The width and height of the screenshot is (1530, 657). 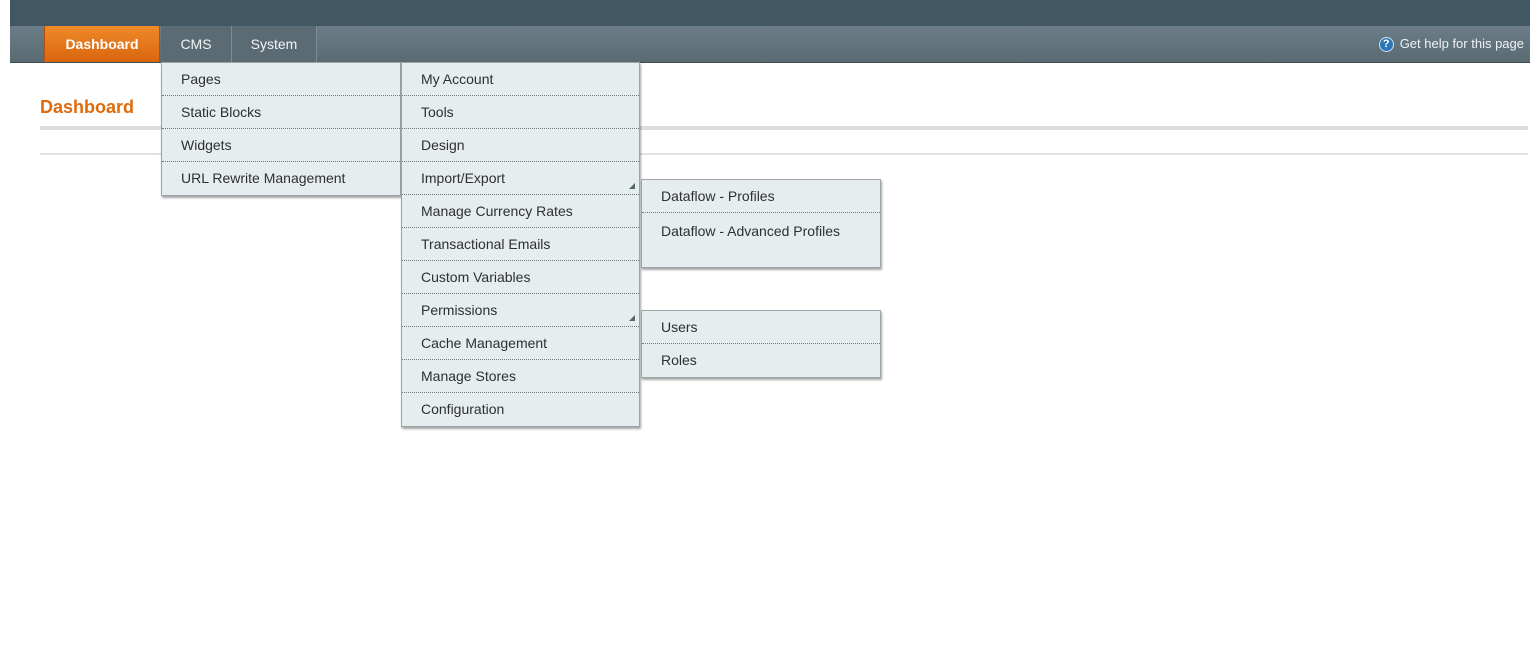 What do you see at coordinates (520, 178) in the screenshot?
I see `menu-item-import-export: Import/Export` at bounding box center [520, 178].